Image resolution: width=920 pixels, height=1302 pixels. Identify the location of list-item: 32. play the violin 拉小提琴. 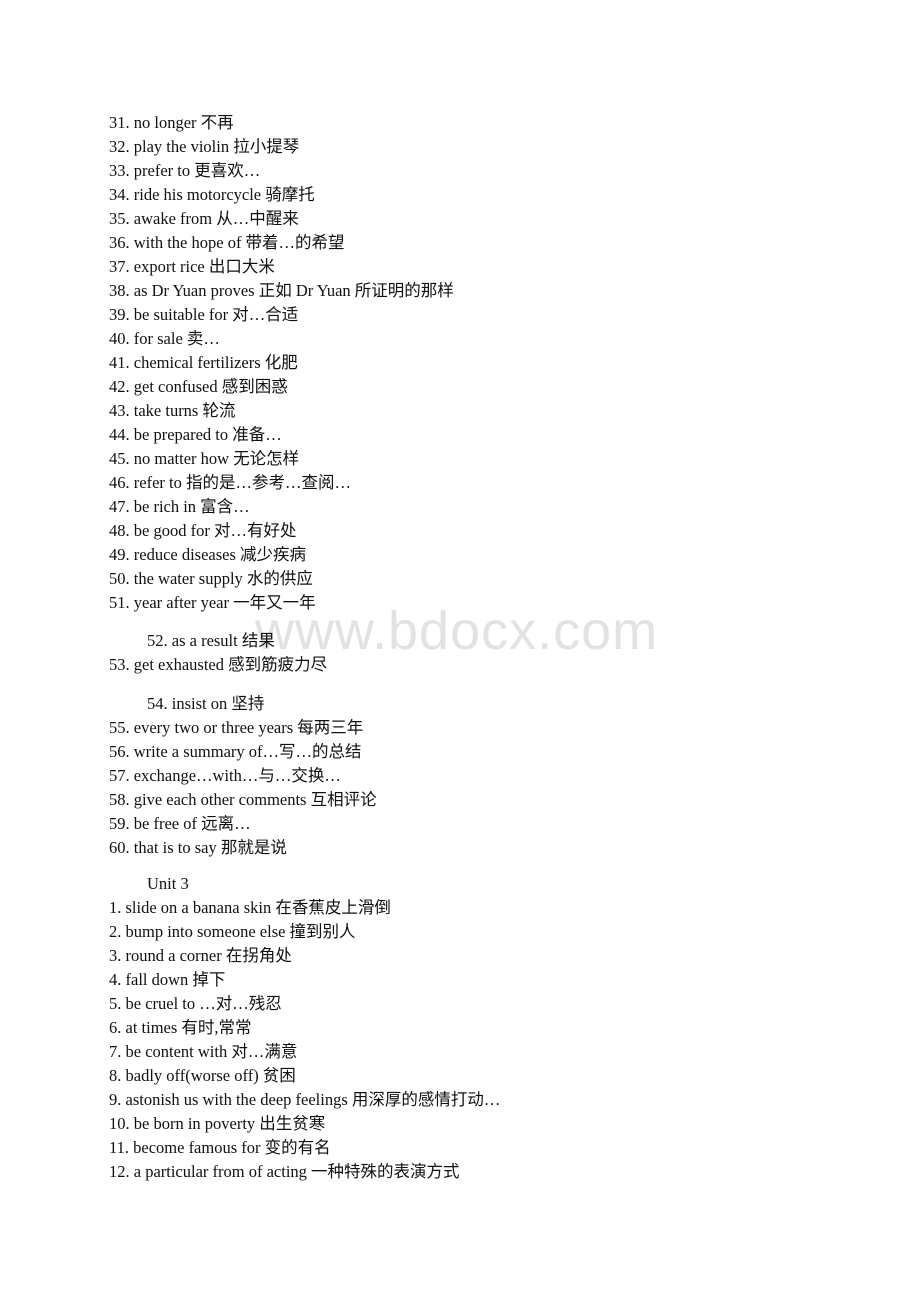
(204, 146).